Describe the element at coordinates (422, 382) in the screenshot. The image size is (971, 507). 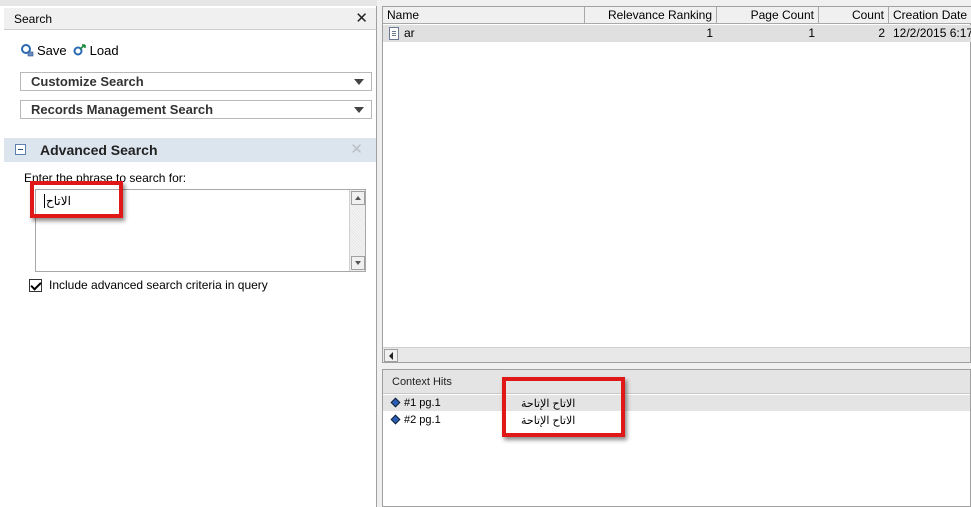
I see `context-hits-title: Context Hits` at that location.